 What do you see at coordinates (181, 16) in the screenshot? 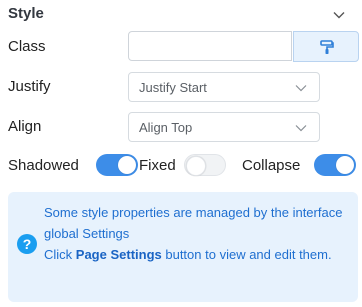
I see `style-section-header: Style` at bounding box center [181, 16].